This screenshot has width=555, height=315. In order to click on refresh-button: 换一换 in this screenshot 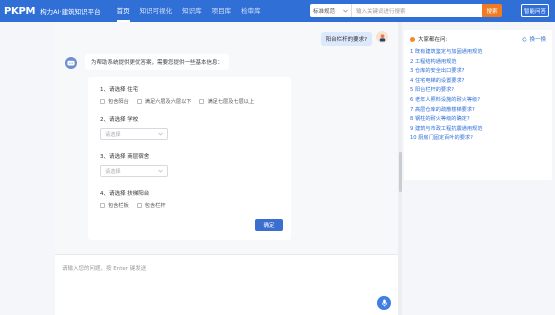, I will do `click(534, 39)`.